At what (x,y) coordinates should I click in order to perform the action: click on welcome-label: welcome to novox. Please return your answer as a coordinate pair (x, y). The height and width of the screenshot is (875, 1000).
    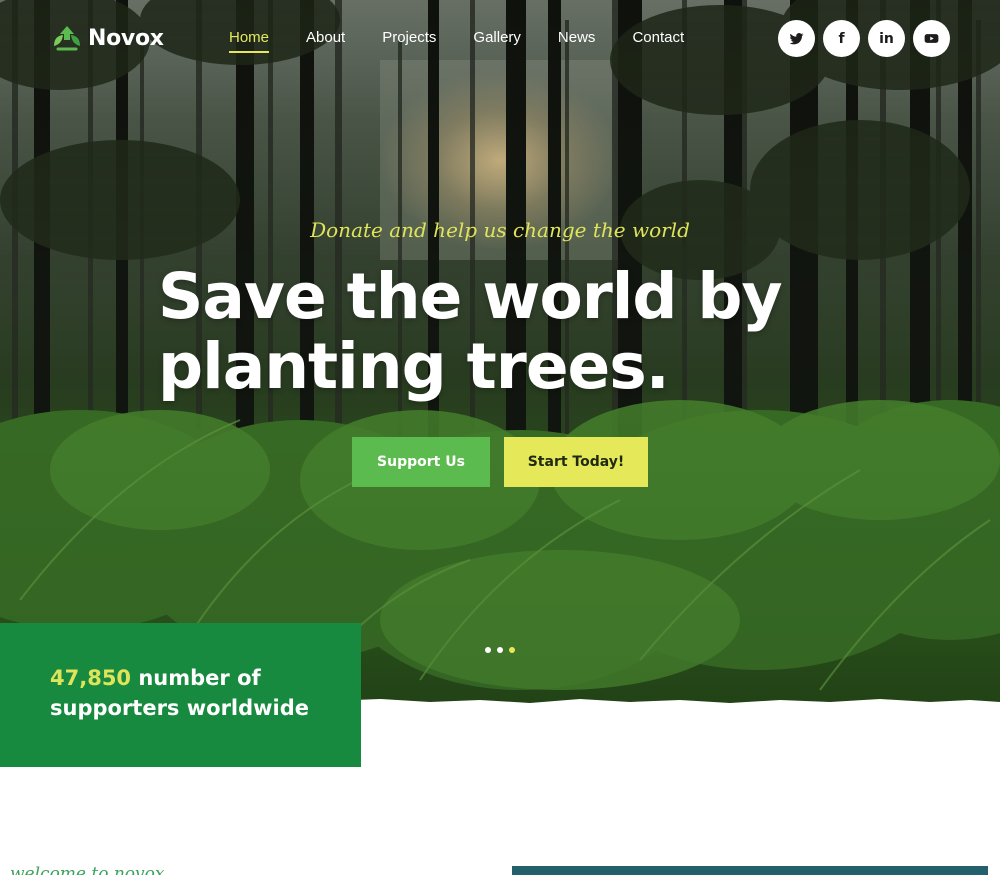
    Looking at the image, I should click on (87, 869).